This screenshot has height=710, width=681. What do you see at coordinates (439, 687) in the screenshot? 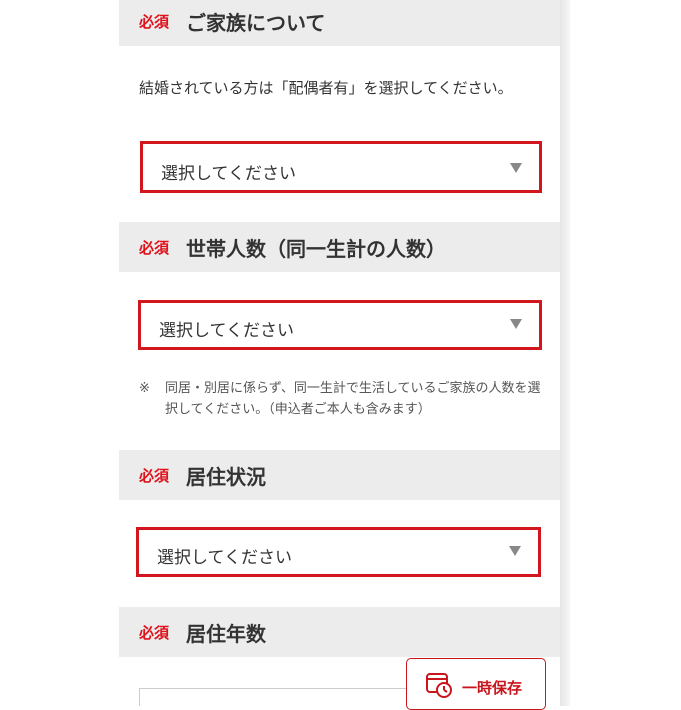
I see `clock-save-icon` at bounding box center [439, 687].